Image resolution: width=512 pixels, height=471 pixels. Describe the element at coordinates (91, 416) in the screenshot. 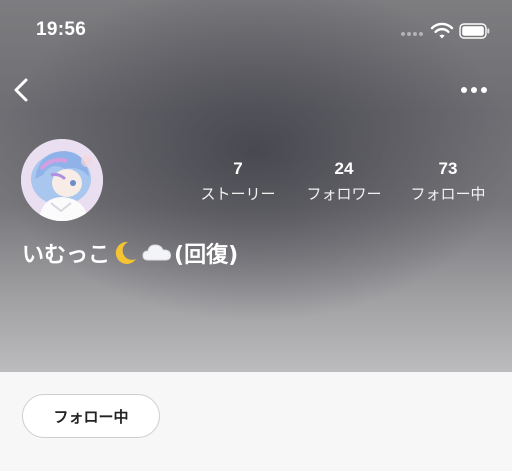

I see `following-button: フォロー中` at that location.